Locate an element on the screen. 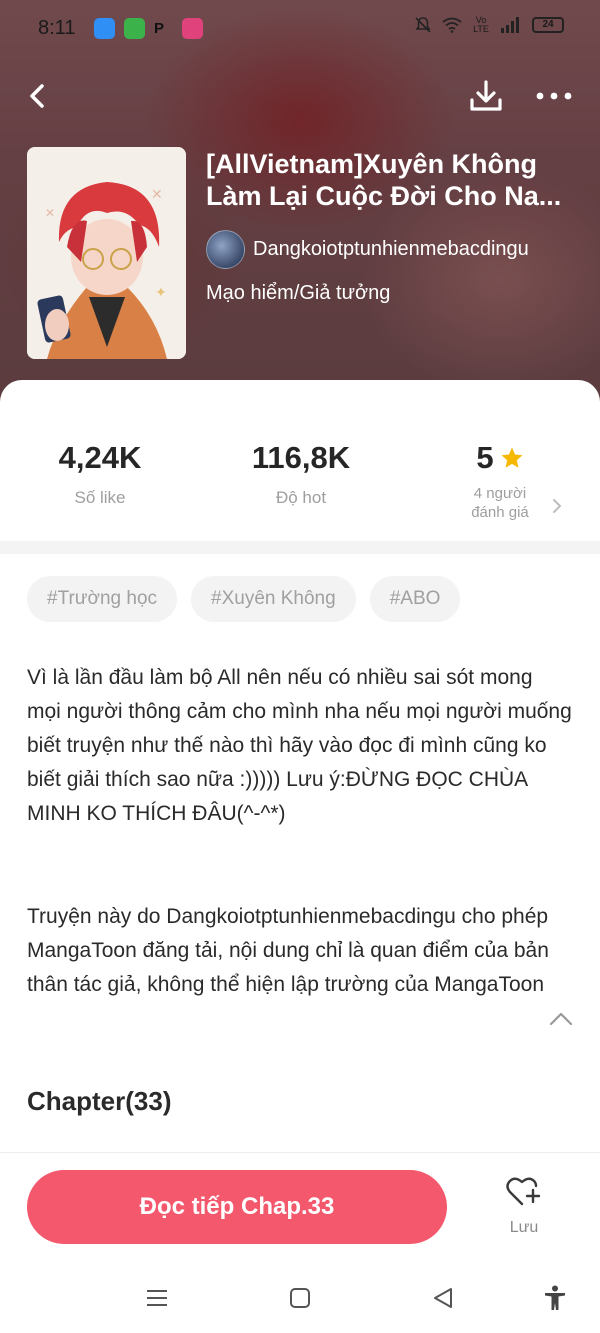 This screenshot has height=1333, width=600. system-navigation-bar is located at coordinates (300, 1298).